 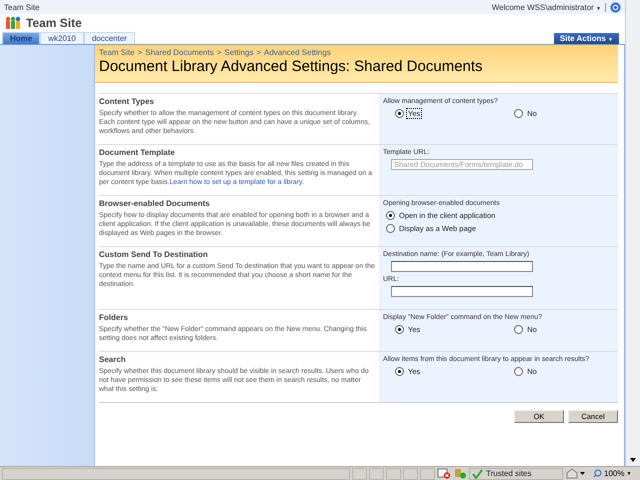 What do you see at coordinates (576, 473) in the screenshot?
I see `protected-mode-icon` at bounding box center [576, 473].